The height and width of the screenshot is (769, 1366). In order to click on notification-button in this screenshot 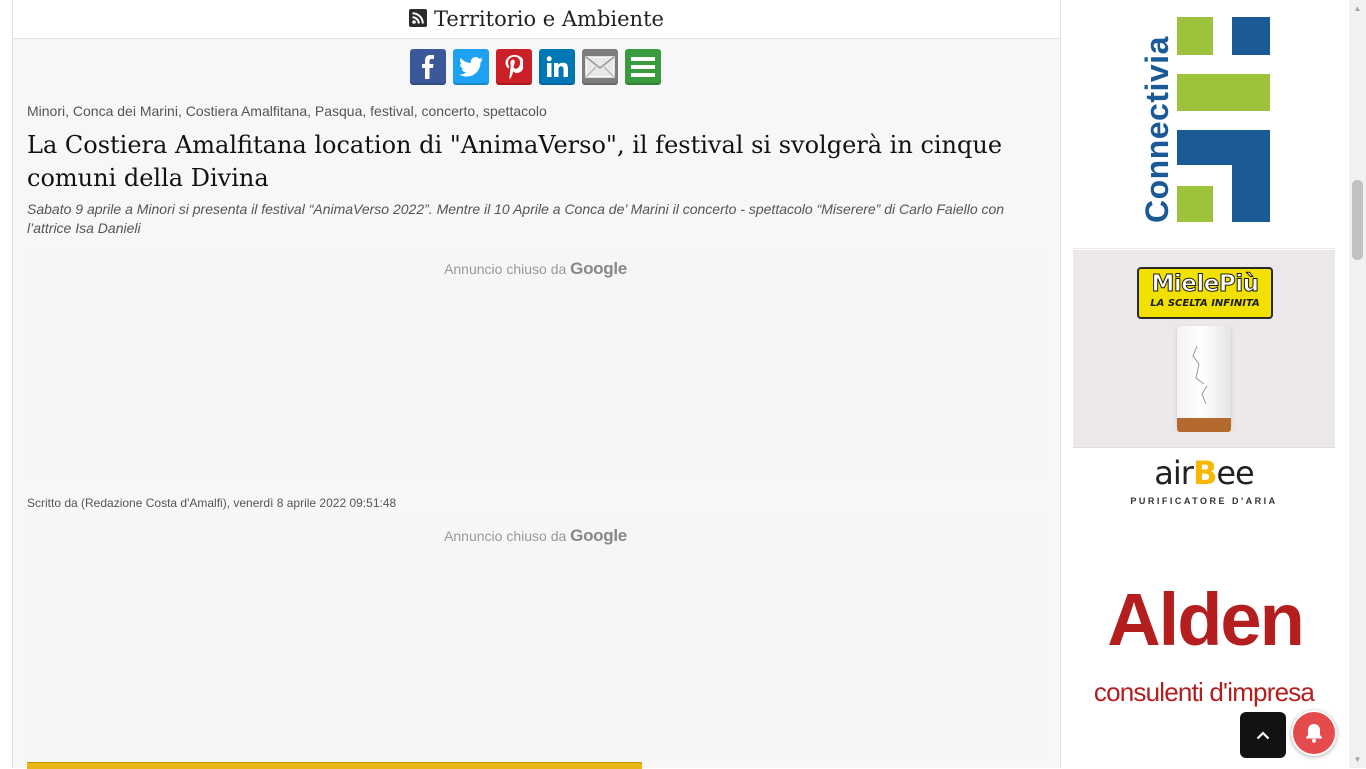, I will do `click(1314, 733)`.